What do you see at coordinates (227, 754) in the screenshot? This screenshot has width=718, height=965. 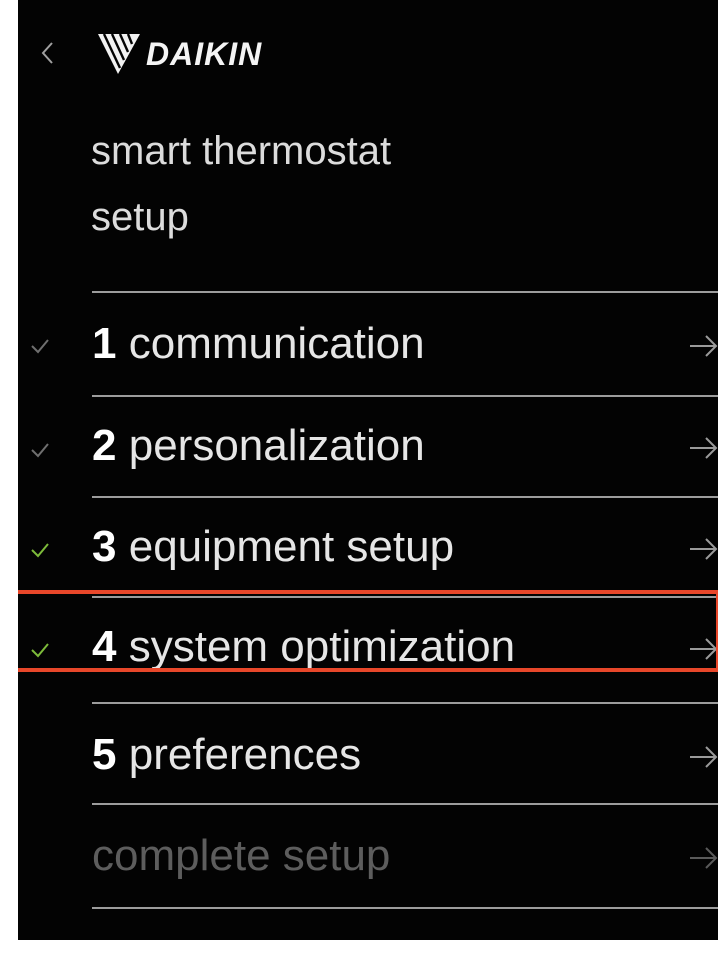 I see `step-label: 5 preferences` at bounding box center [227, 754].